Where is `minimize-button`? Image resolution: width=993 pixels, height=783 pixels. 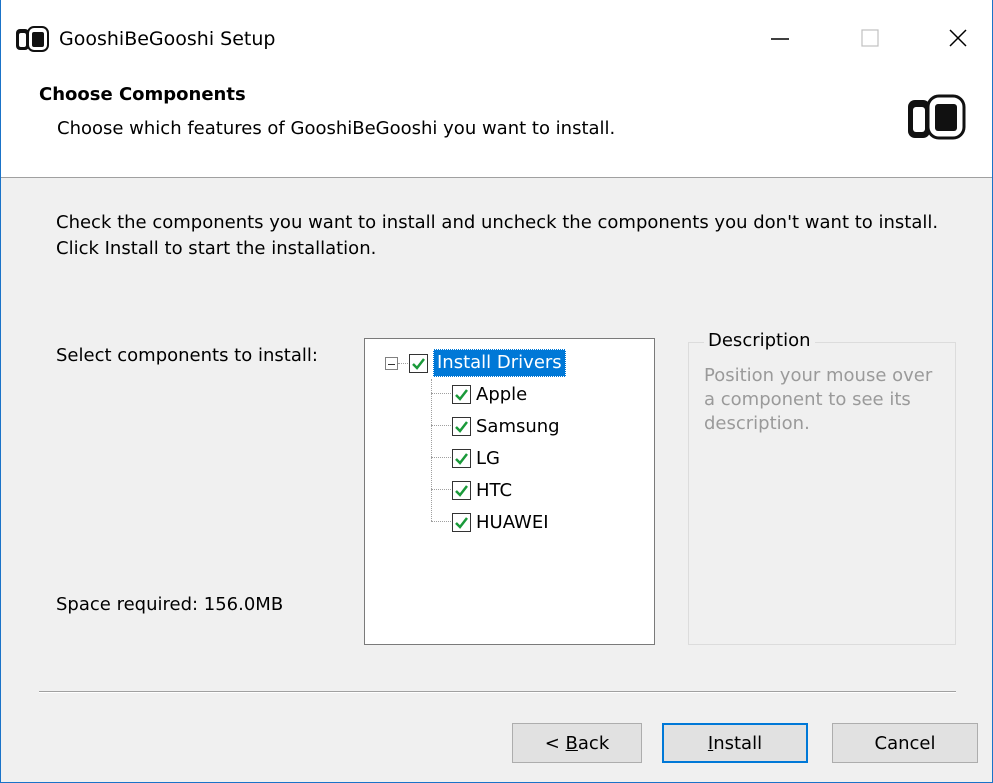 minimize-button is located at coordinates (780, 40).